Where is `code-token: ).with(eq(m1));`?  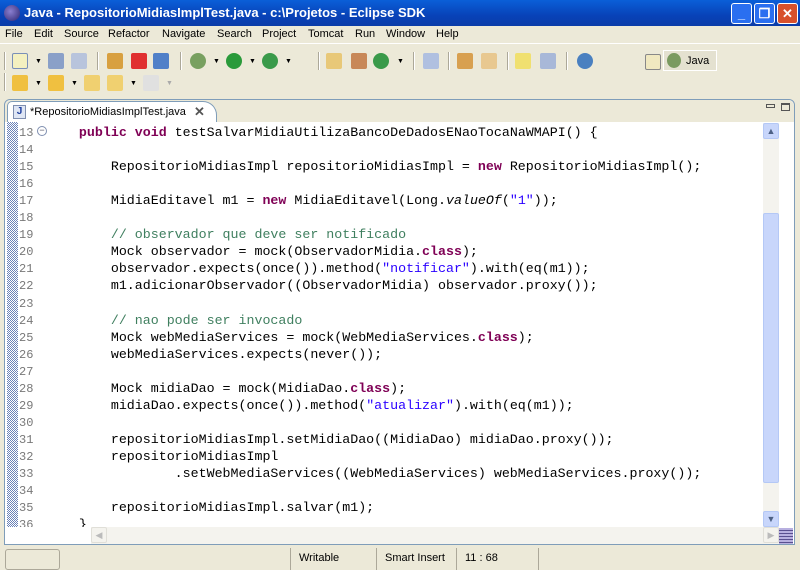
code-token: ).with(eq(m1)); is located at coordinates (513, 405).